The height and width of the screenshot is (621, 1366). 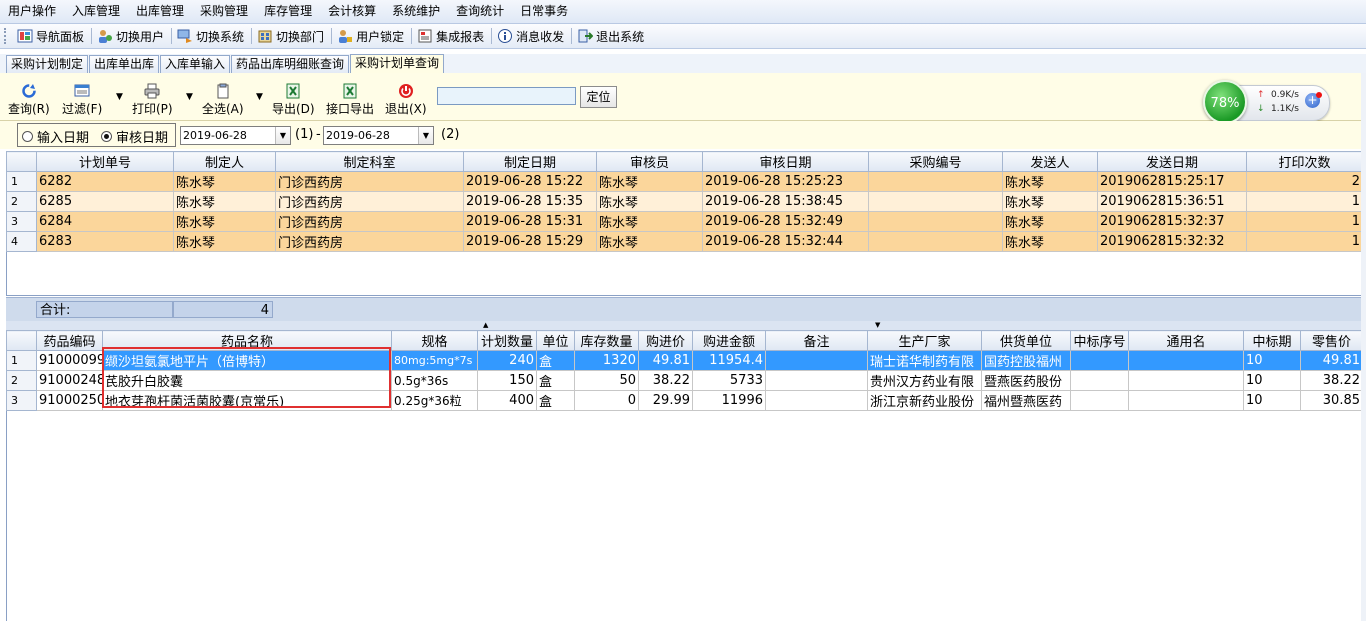 What do you see at coordinates (55, 136) in the screenshot?
I see `radio-input-date: 输入日期` at bounding box center [55, 136].